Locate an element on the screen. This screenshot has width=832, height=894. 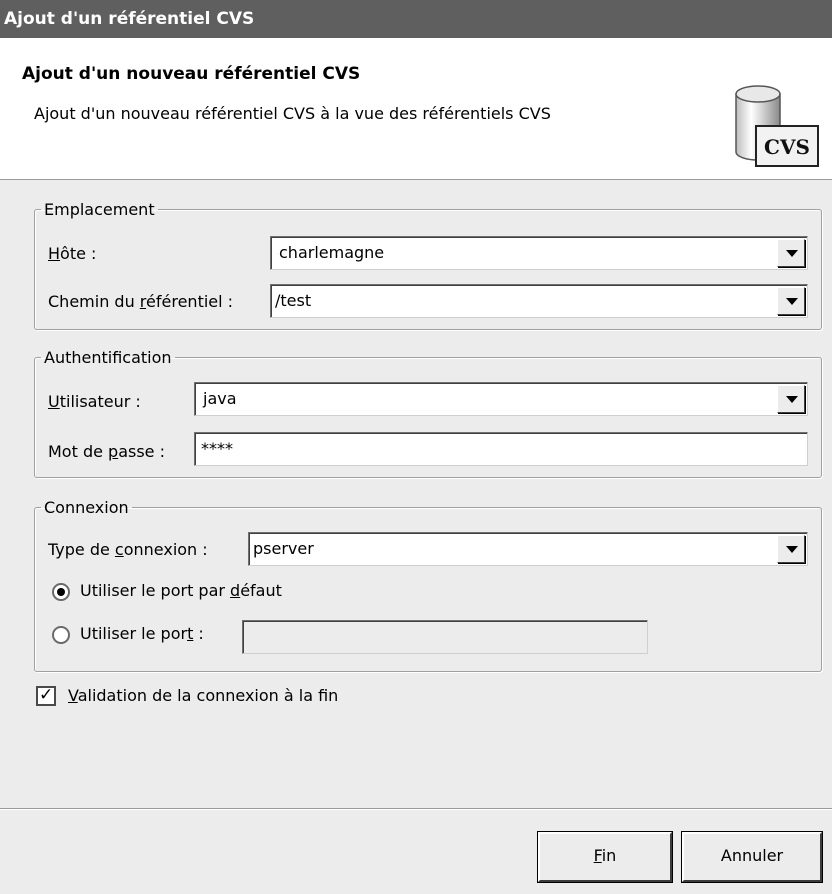
repository-path-label: Chemin du référentiel : is located at coordinates (141, 301).